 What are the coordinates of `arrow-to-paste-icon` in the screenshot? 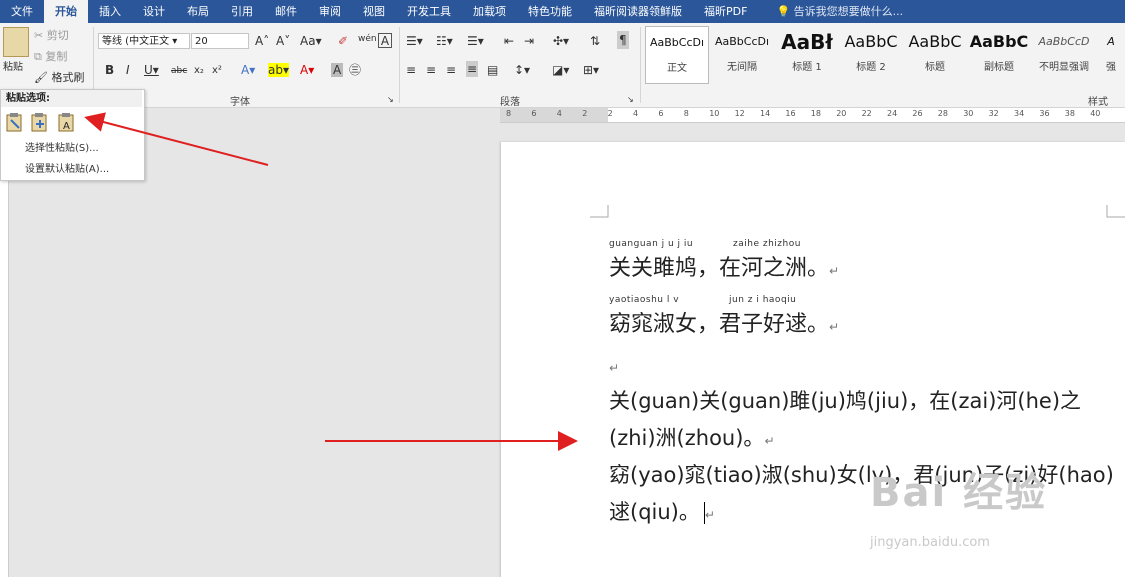 It's located at (176, 139).